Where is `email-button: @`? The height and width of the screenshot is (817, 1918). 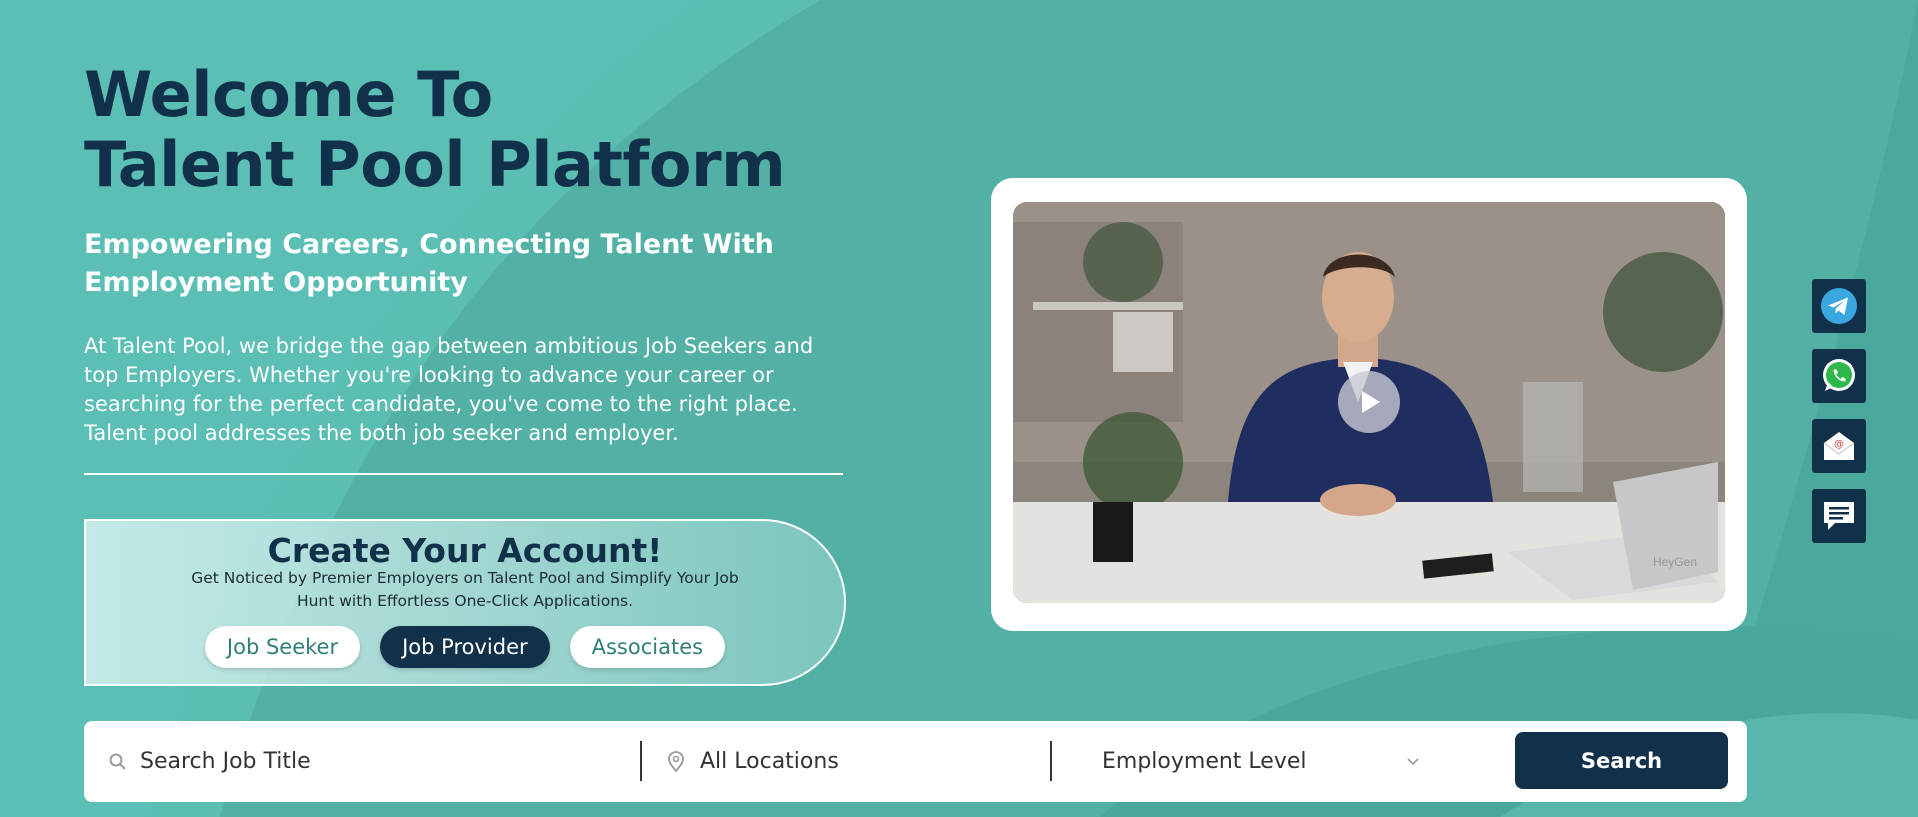 email-button: @ is located at coordinates (1839, 446).